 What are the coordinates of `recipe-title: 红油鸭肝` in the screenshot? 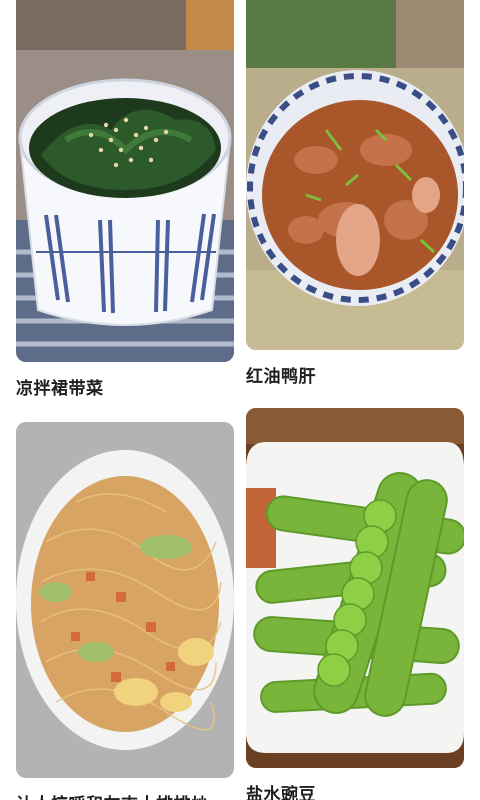 It's located at (355, 374).